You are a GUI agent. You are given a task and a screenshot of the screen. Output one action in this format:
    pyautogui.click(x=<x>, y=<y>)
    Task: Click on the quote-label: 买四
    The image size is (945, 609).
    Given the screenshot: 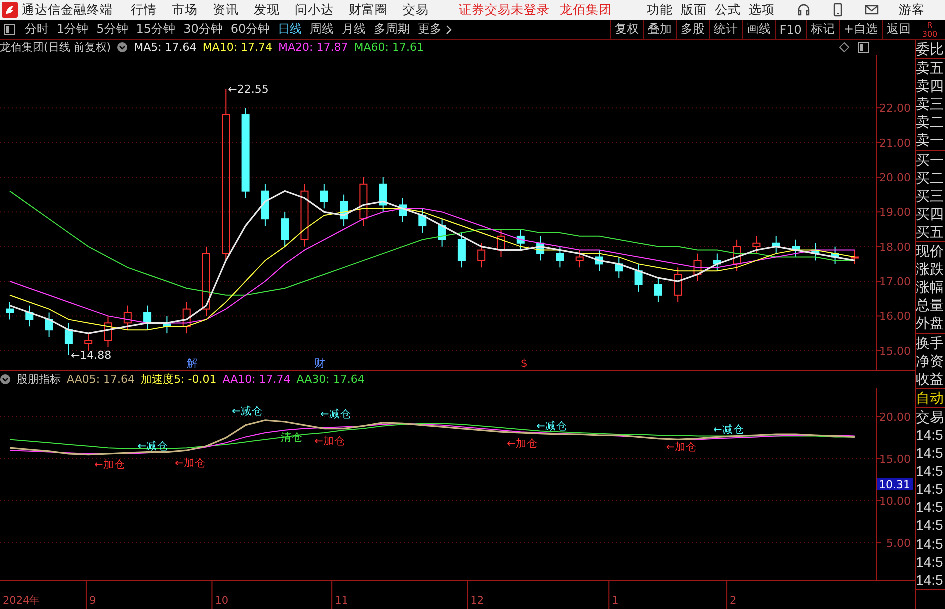 What is the action you would take?
    pyautogui.click(x=930, y=213)
    